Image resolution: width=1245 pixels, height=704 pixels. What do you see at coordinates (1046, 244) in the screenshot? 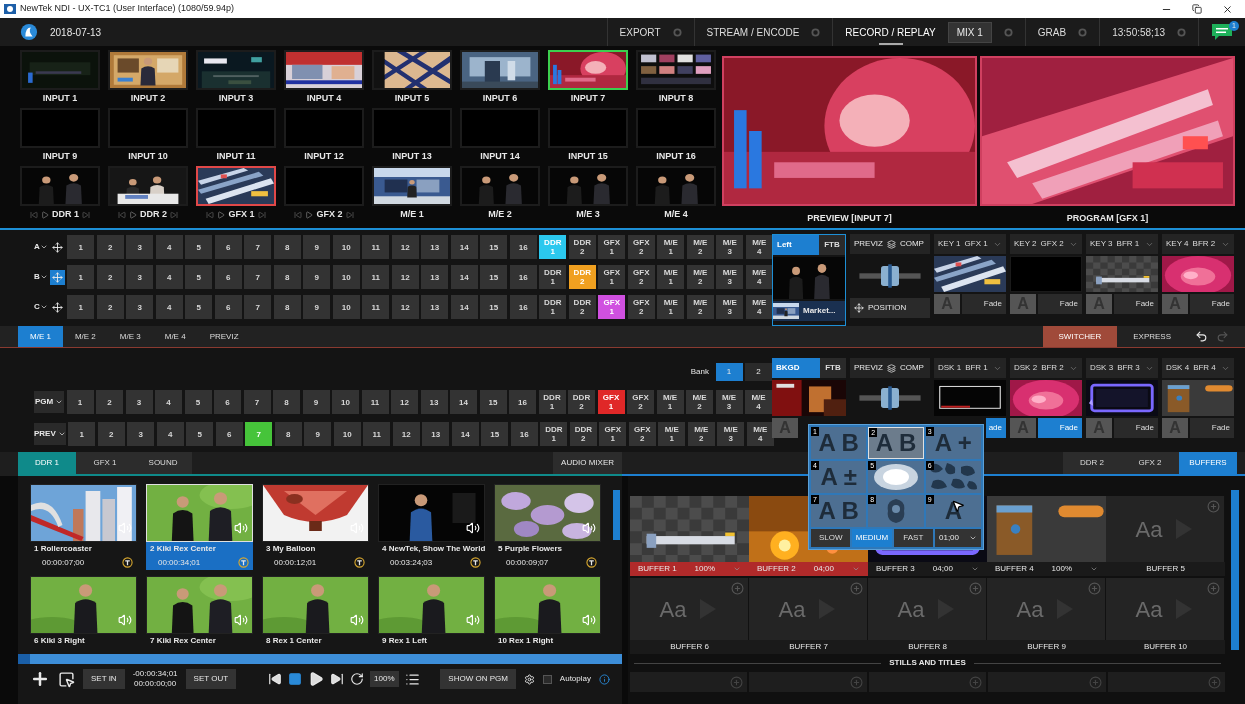
I see `key-header: KEY 2 GFX 2` at bounding box center [1046, 244].